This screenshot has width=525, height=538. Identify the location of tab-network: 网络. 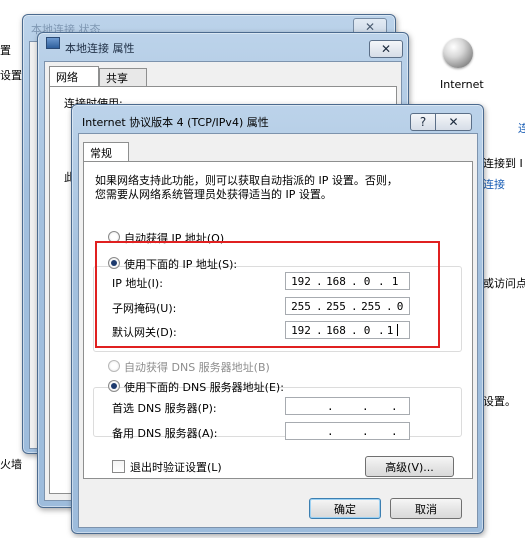
(74, 76).